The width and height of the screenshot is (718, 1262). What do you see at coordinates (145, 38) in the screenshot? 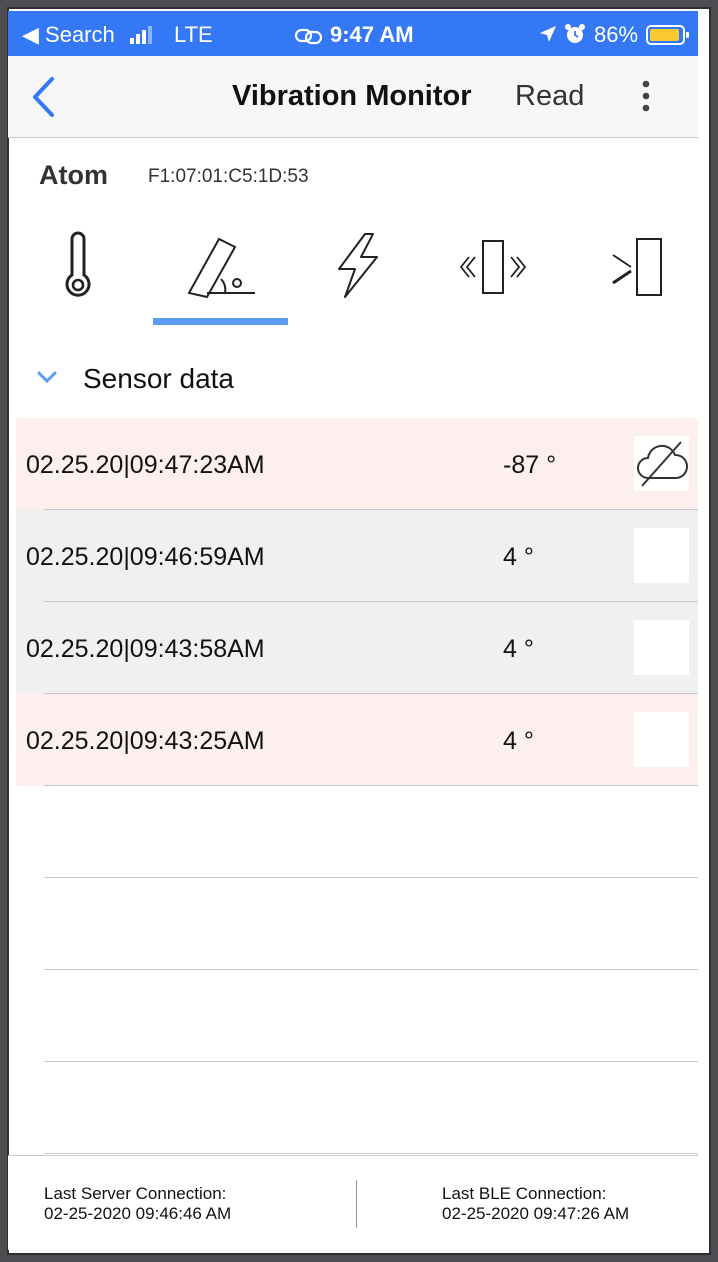
I see `signal-icon` at bounding box center [145, 38].